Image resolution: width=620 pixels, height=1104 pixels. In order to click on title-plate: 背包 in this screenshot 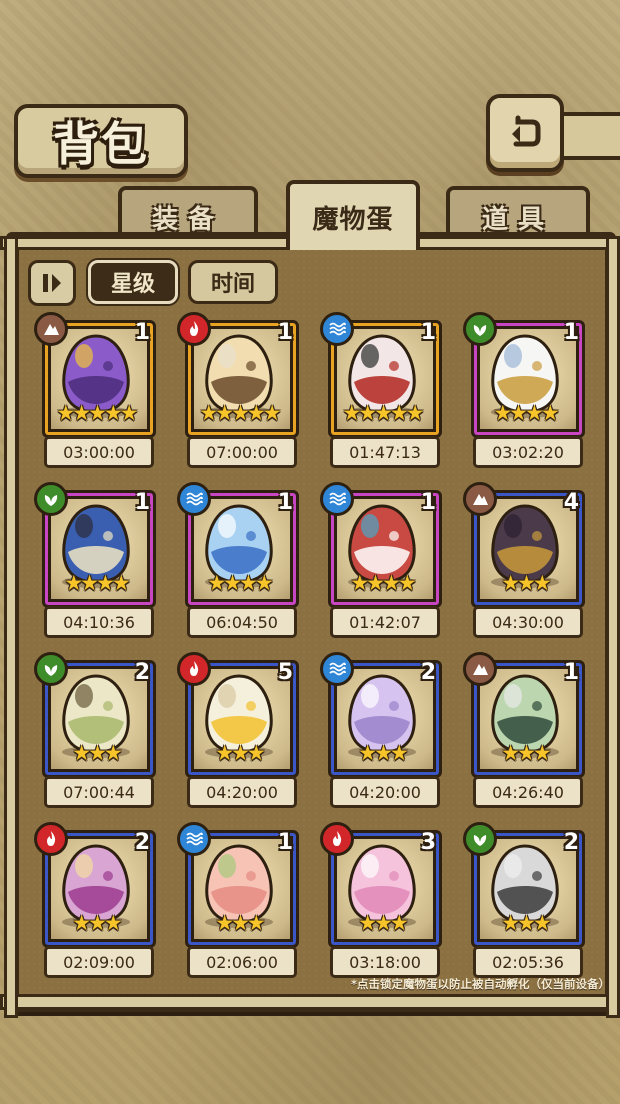, I will do `click(101, 141)`.